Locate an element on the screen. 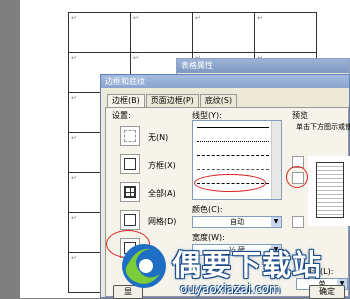 The width and height of the screenshot is (350, 299). watermark: 偶要下载站 ouyaoxiazai.com is located at coordinates (233, 268).